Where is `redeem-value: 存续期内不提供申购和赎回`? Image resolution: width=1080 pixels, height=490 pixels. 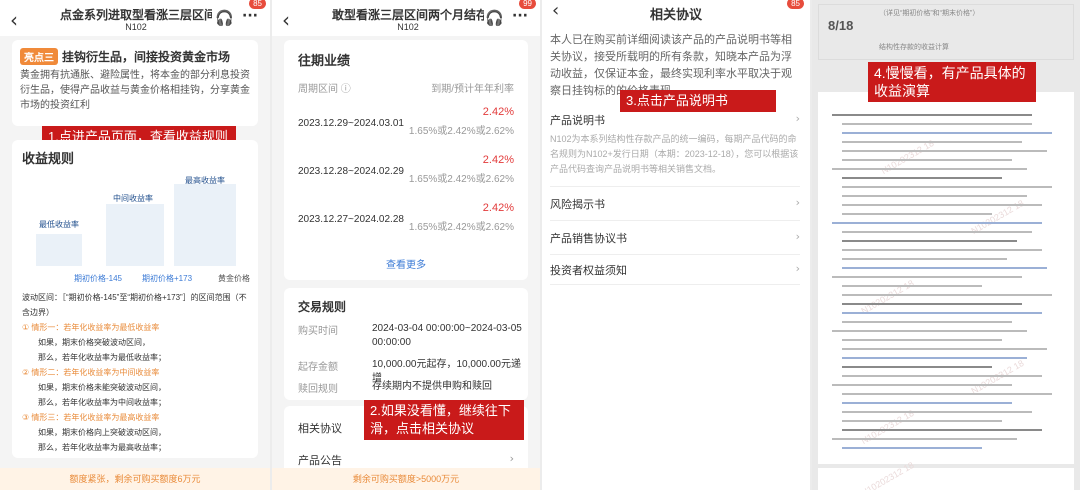
redeem-value: 存续期内不提供申购和赎回 is located at coordinates (432, 386).